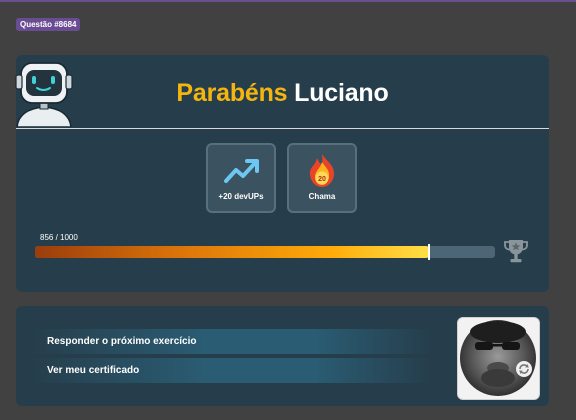 The height and width of the screenshot is (420, 576). Describe the element at coordinates (122, 341) in the screenshot. I see `next-exercise-label: Responder o próximo exercício` at that location.